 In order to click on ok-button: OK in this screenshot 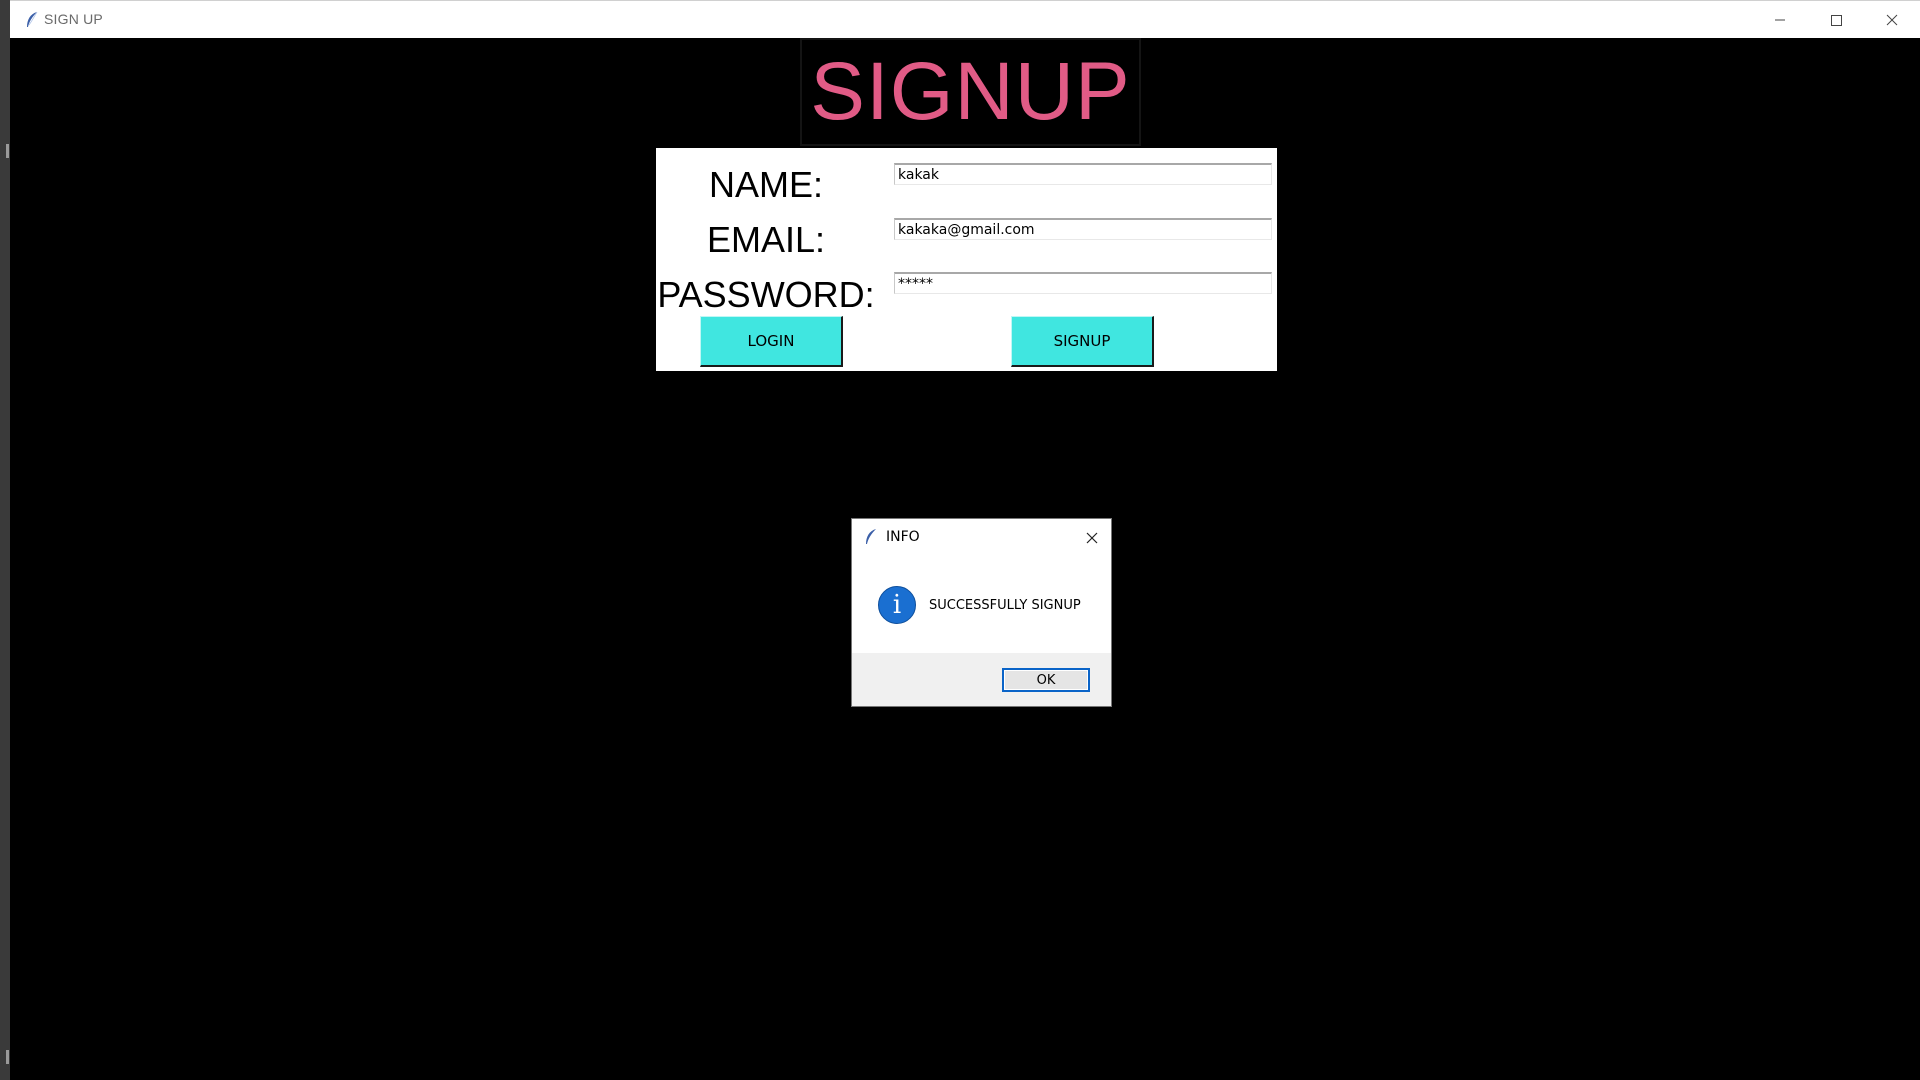, I will do `click(1046, 680)`.